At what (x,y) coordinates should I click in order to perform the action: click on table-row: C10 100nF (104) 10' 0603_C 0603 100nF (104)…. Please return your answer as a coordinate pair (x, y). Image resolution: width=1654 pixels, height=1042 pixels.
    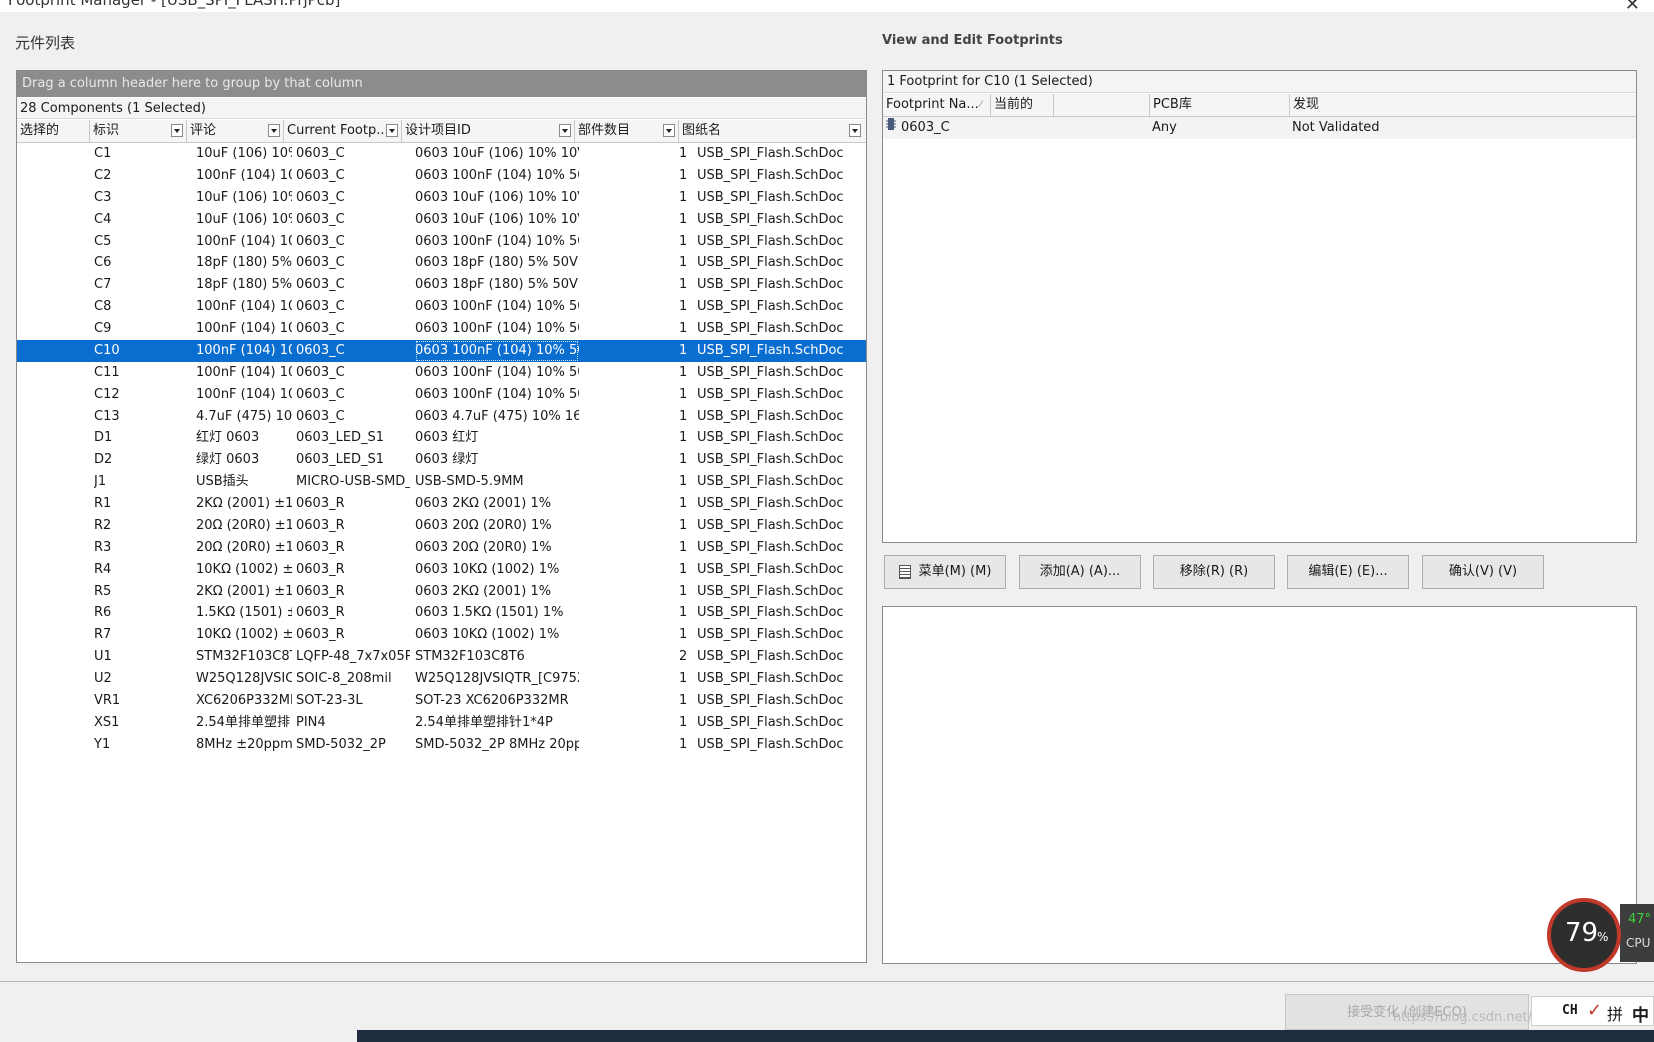
    Looking at the image, I should click on (441, 350).